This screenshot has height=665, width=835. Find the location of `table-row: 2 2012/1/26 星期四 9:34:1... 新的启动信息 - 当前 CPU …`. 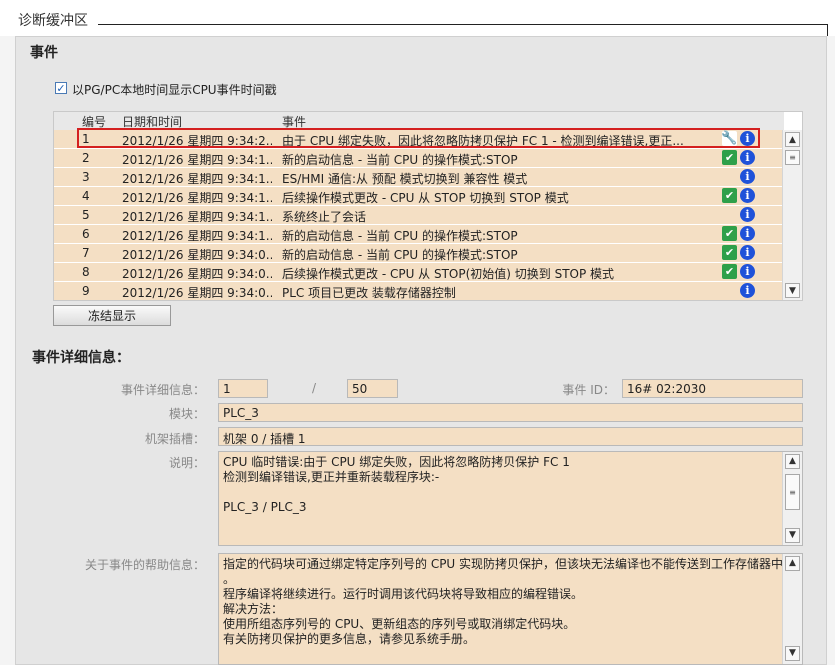

table-row: 2 2012/1/26 星期四 9:34:1... 新的启动信息 - 当前 CPU … is located at coordinates (419, 158).